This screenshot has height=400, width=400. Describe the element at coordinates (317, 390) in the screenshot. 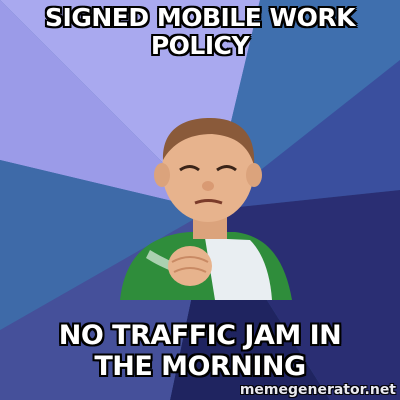

I see `watermark: memegenerator.net` at that location.